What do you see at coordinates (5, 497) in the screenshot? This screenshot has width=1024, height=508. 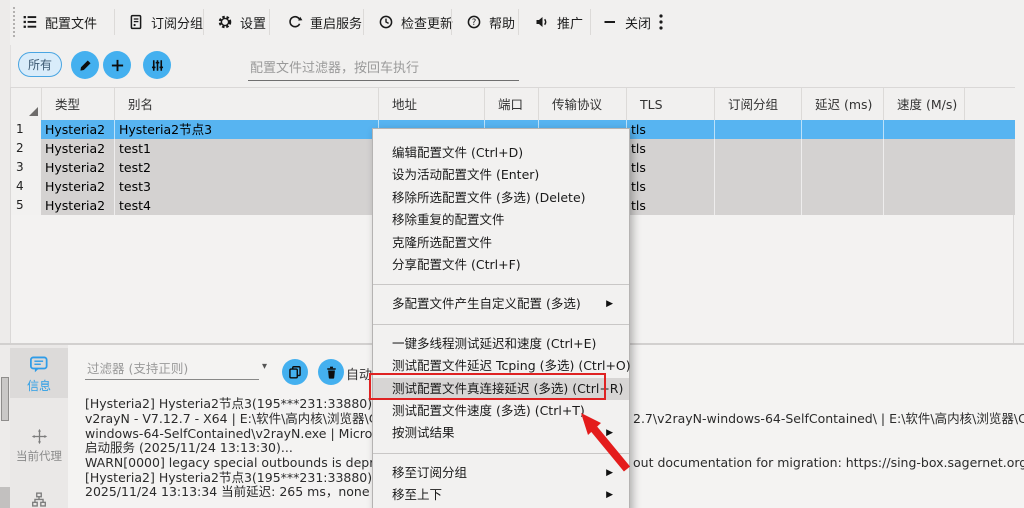 I see `left-edge-bottom` at bounding box center [5, 497].